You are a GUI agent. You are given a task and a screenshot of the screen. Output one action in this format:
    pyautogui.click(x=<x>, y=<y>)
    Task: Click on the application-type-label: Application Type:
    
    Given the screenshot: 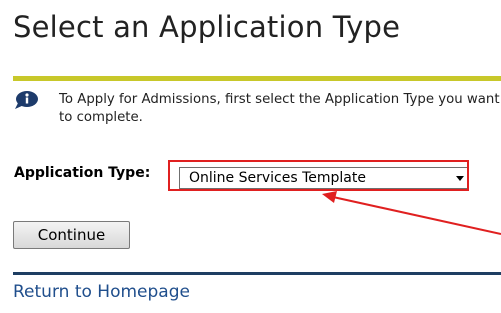 What is the action you would take?
    pyautogui.click(x=82, y=173)
    